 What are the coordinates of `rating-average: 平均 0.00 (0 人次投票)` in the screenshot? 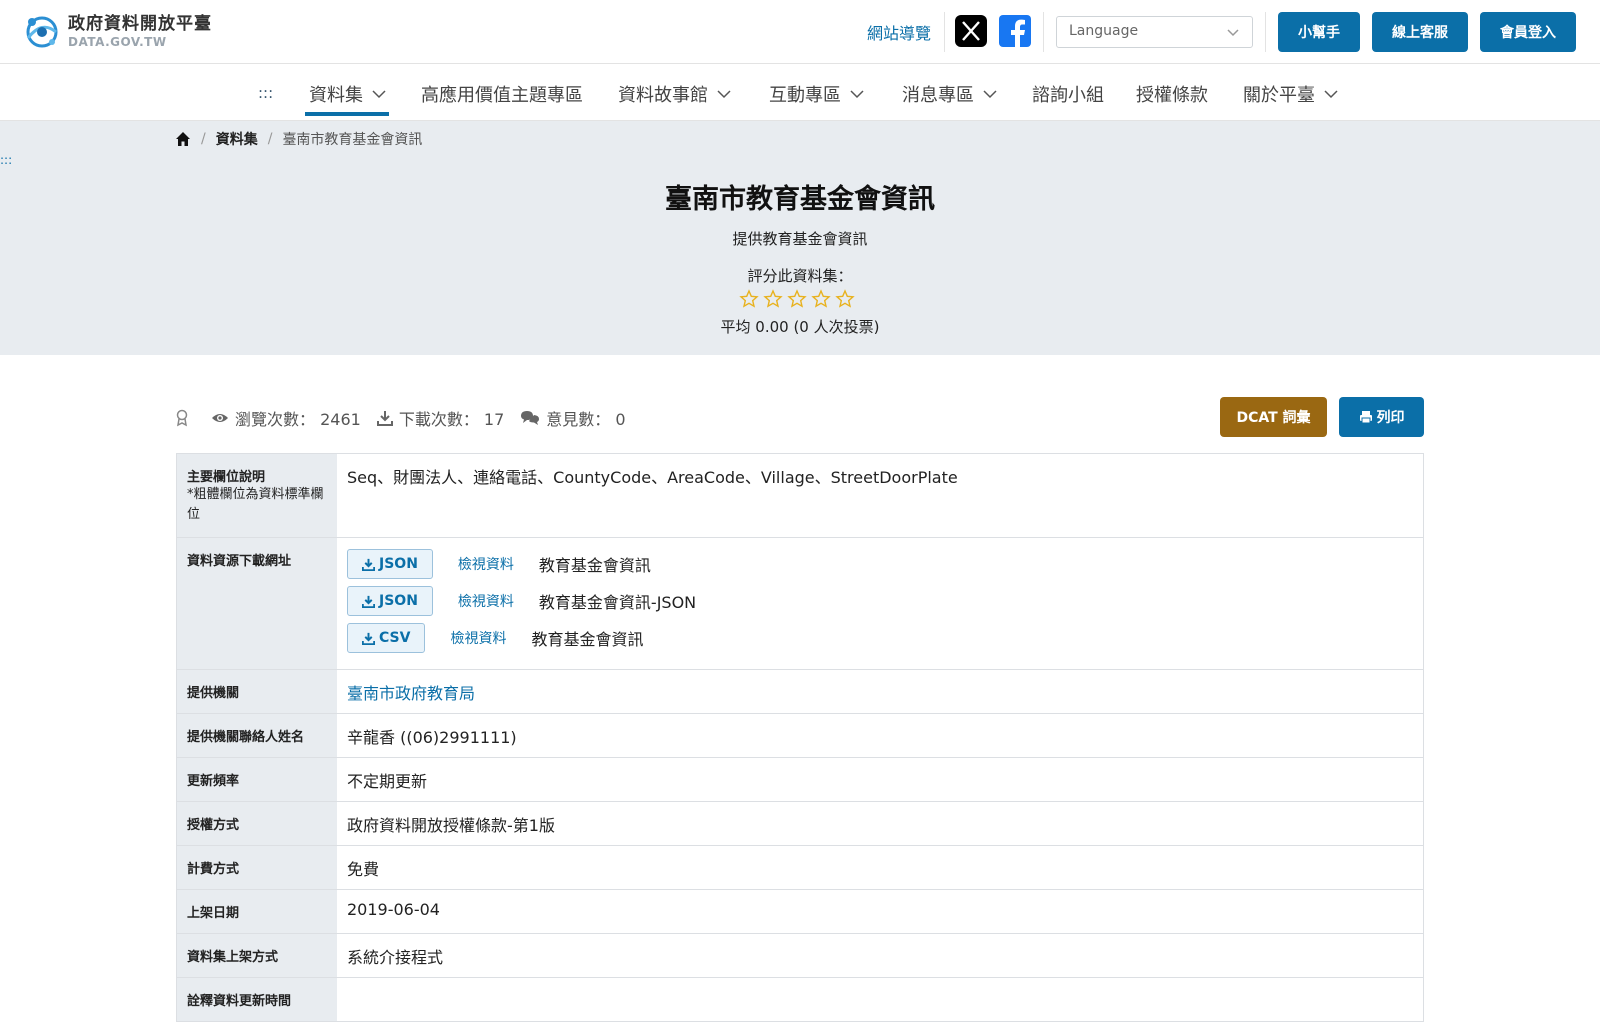 It's located at (800, 327).